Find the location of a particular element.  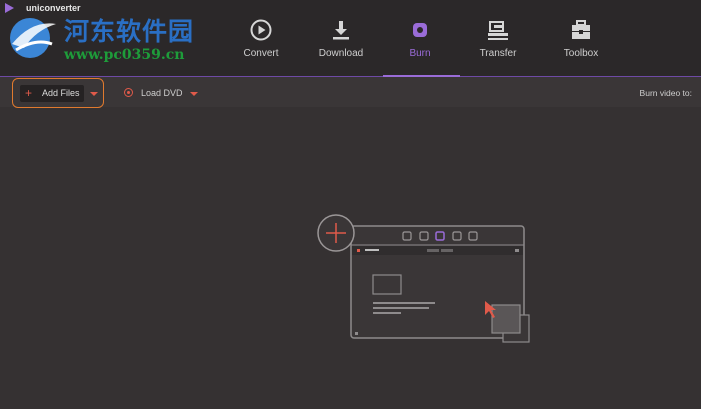

nav-label-download: Download is located at coordinates (341, 53).